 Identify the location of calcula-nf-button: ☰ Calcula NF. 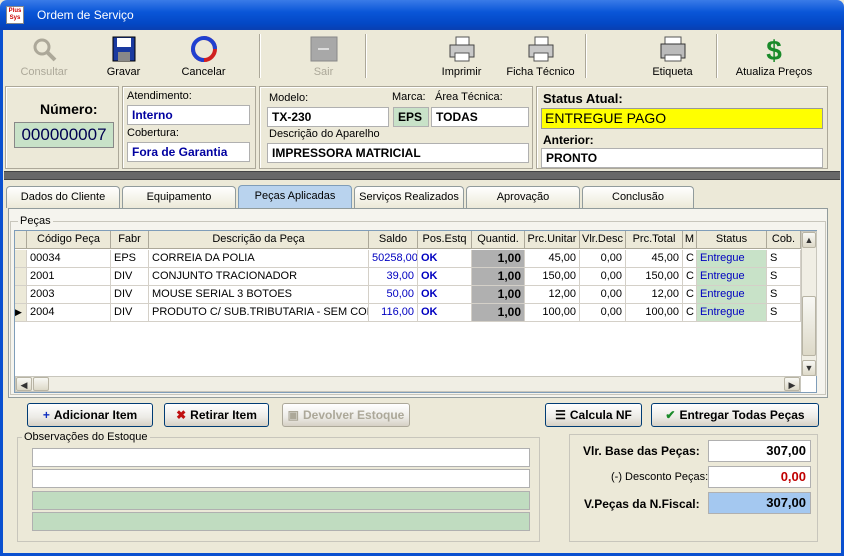
(593, 415).